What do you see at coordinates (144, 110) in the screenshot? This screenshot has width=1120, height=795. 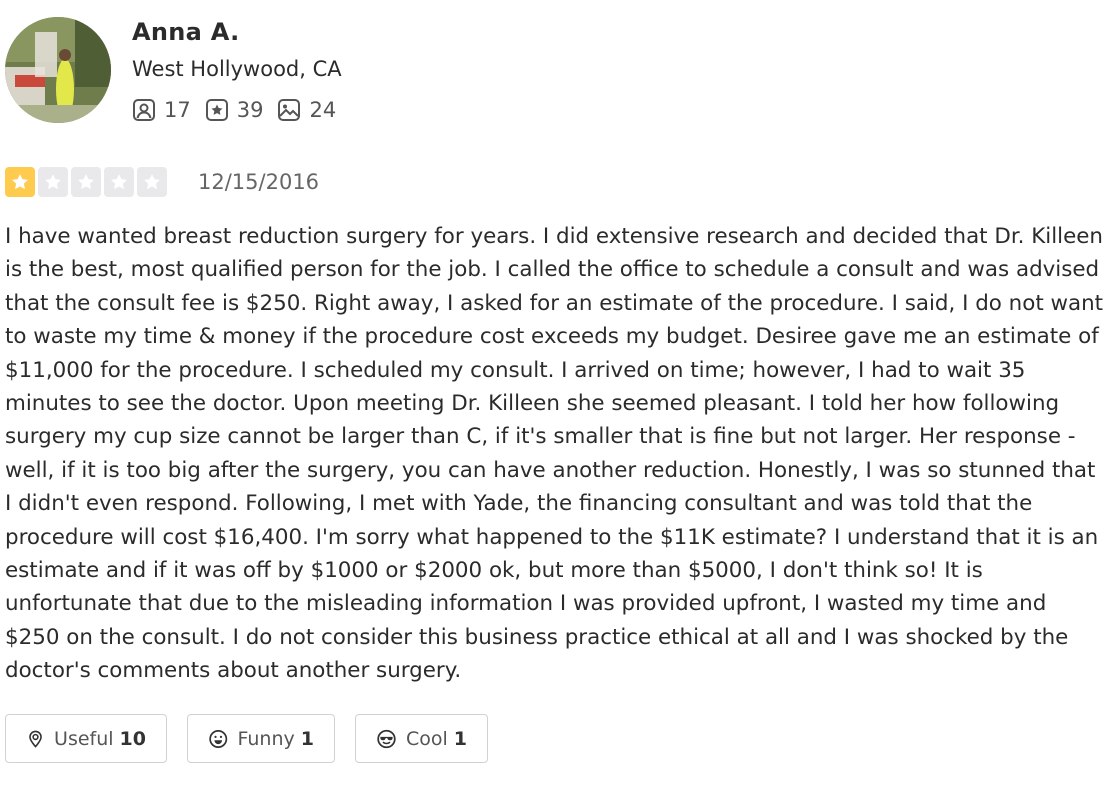 I see `friends-icon` at bounding box center [144, 110].